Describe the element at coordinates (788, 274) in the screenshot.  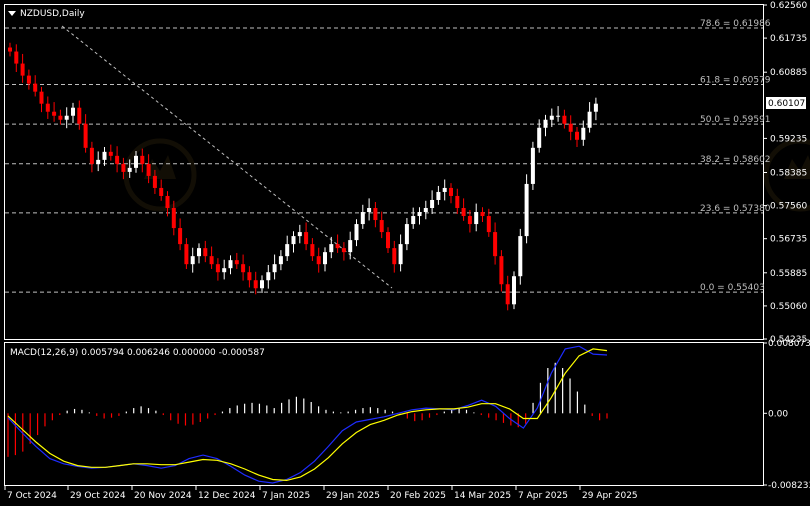
I see `price-tick-label: 0.55885` at that location.